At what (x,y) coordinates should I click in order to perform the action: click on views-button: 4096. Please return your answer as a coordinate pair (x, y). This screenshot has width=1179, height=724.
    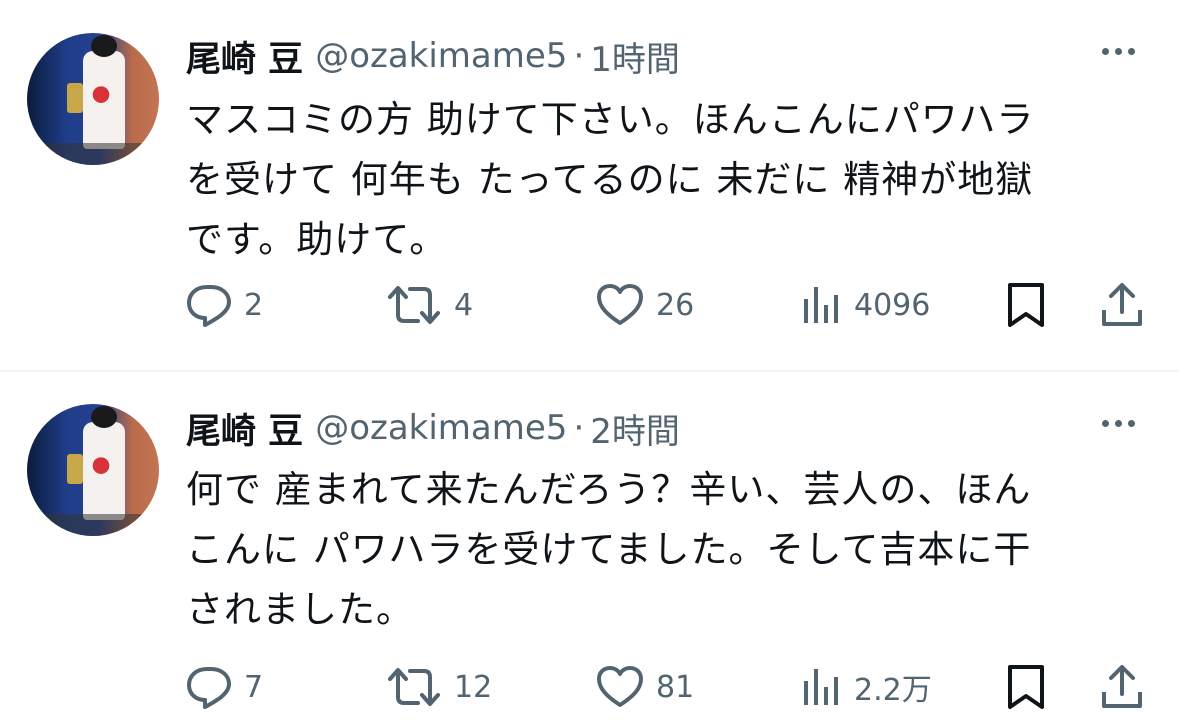
    Looking at the image, I should click on (866, 305).